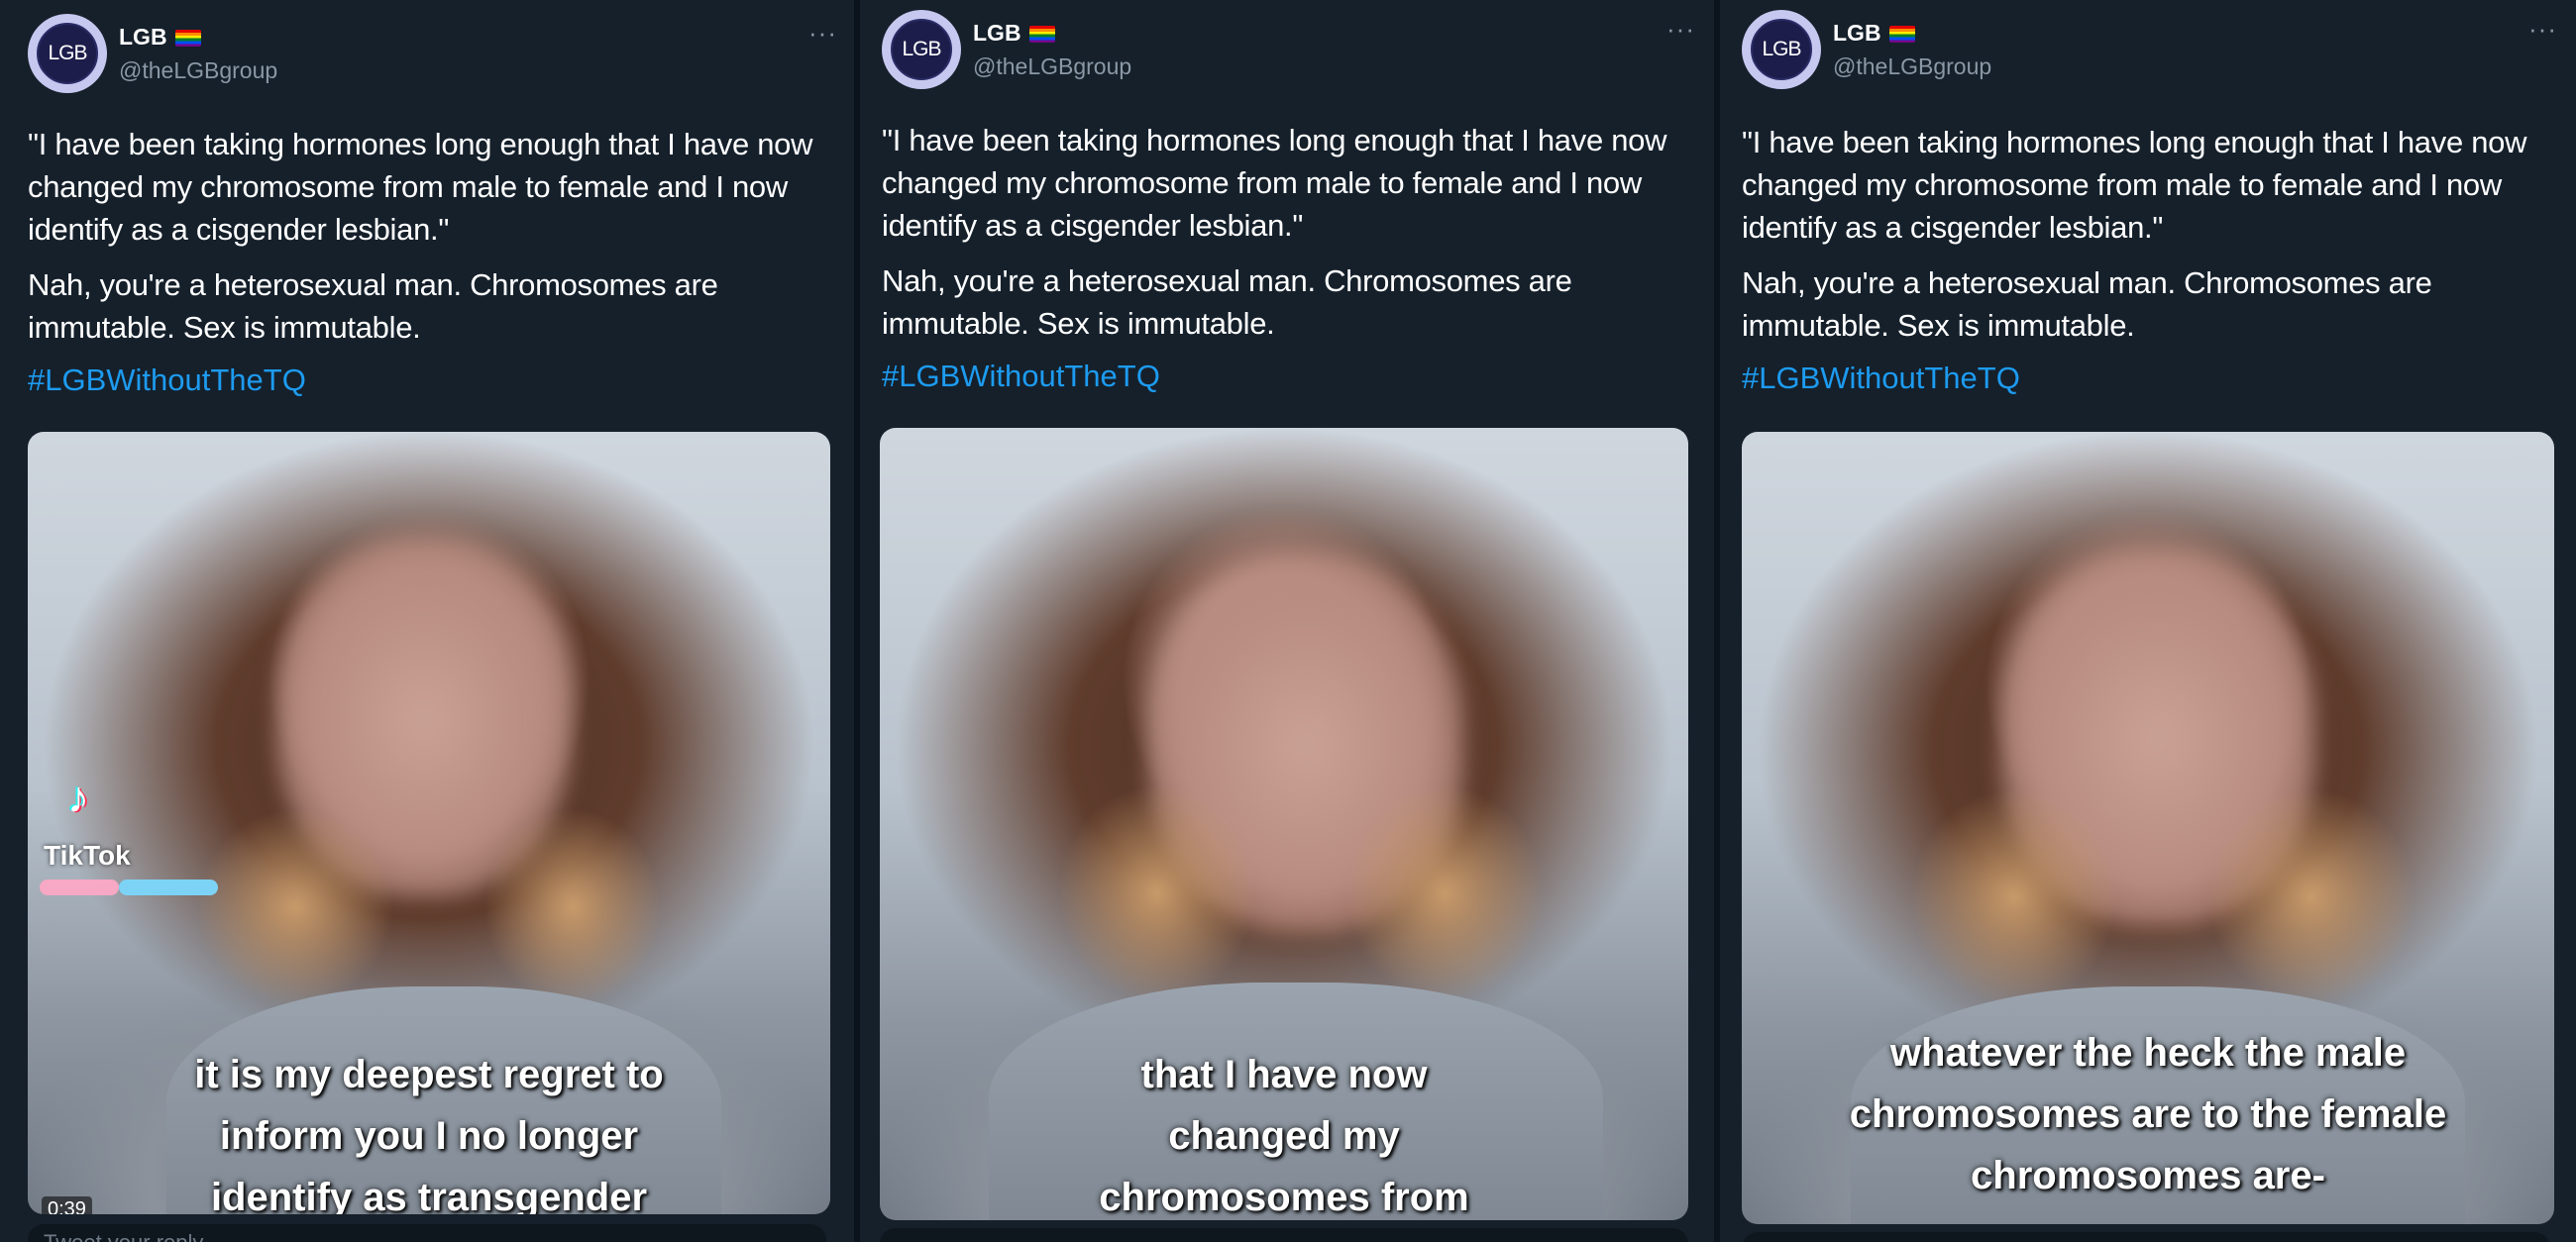 The height and width of the screenshot is (1242, 2576). What do you see at coordinates (169, 887) in the screenshot?
I see `username-bar-blue` at bounding box center [169, 887].